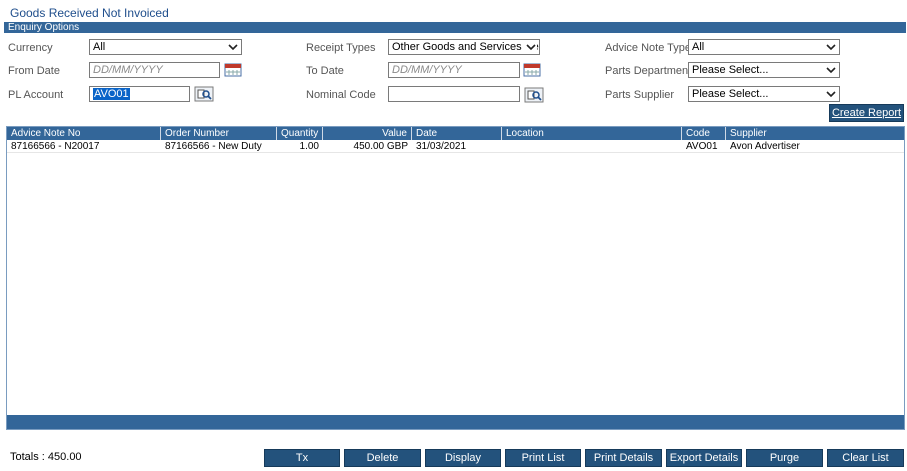 The image size is (907, 471). I want to click on create-report-button: Create Report, so click(866, 113).